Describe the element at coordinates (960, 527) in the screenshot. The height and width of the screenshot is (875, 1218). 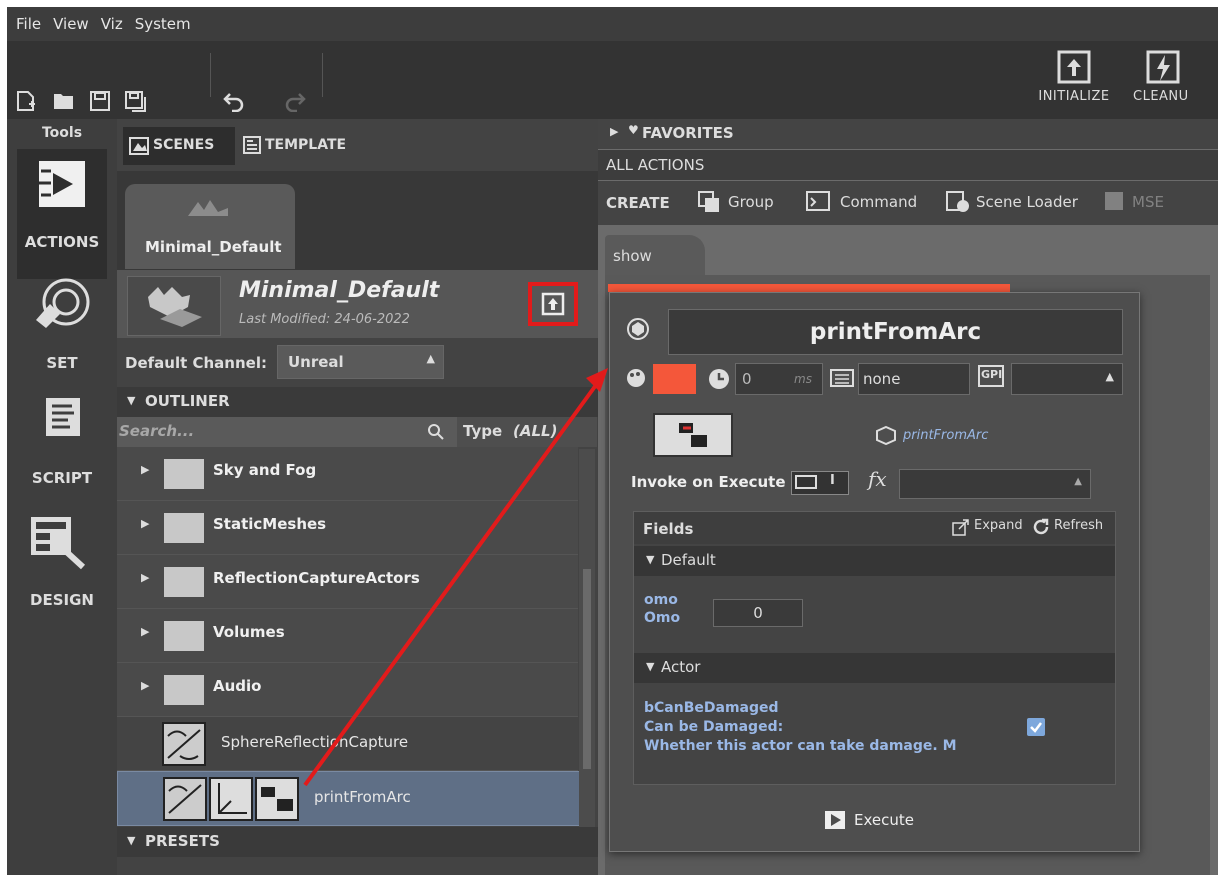
I see `expand-icon` at that location.